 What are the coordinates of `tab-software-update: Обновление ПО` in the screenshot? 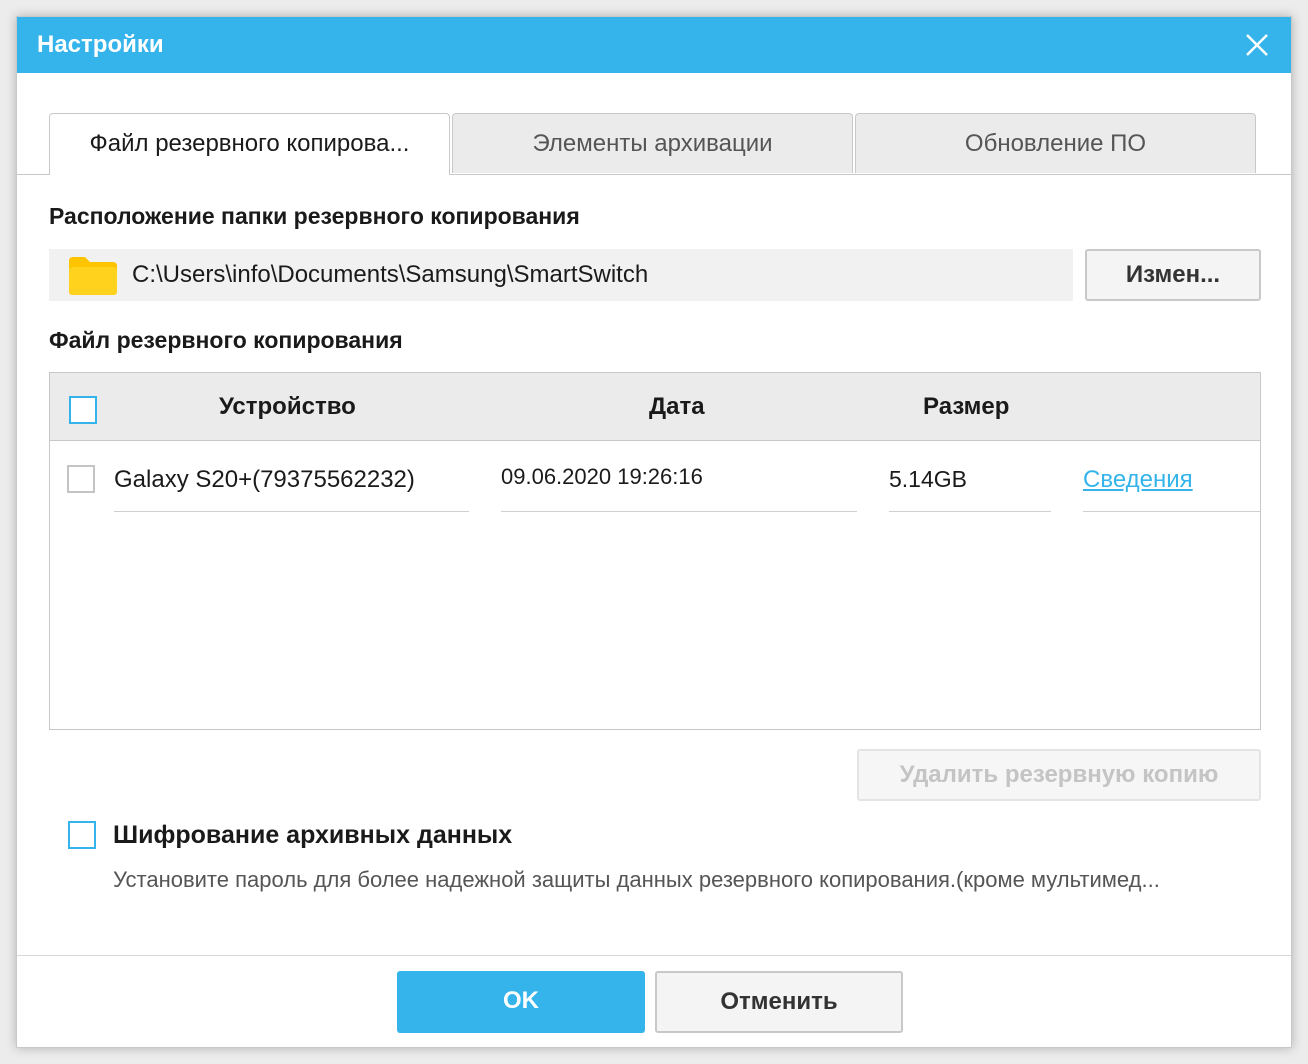 It's located at (1055, 143).